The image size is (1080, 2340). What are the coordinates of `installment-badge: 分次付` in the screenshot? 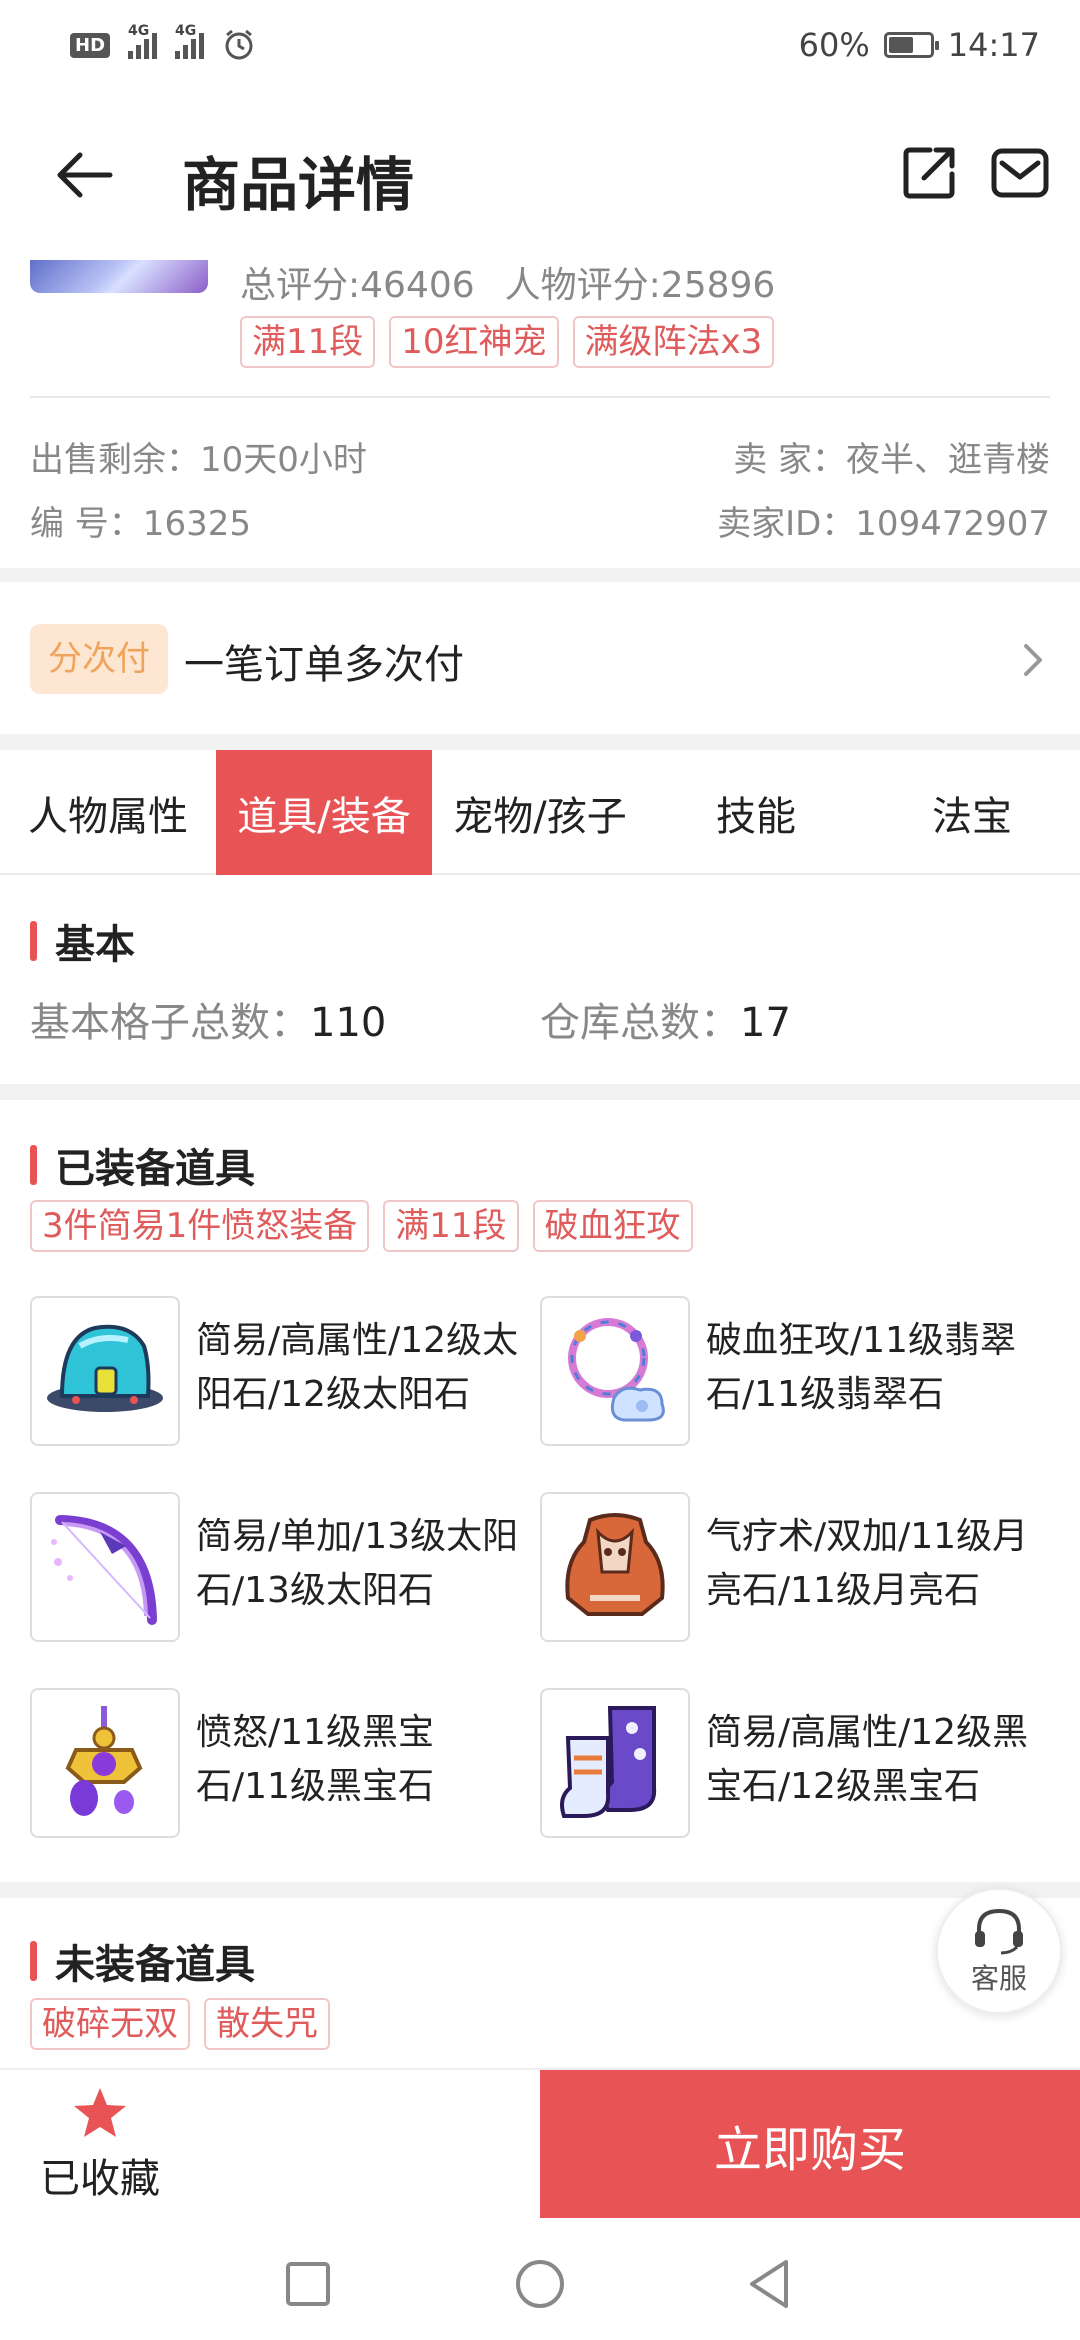 It's located at (99, 659).